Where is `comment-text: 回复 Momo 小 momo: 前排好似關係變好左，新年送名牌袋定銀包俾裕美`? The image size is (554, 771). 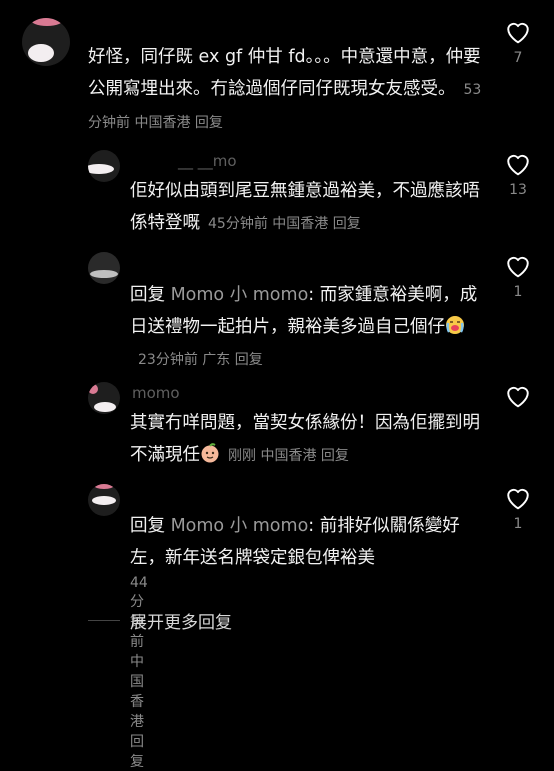
comment-text: 回复 Momo 小 momo: 前排好似關係變好左，新年送名牌袋定銀包俾裕美 is located at coordinates (305, 542).